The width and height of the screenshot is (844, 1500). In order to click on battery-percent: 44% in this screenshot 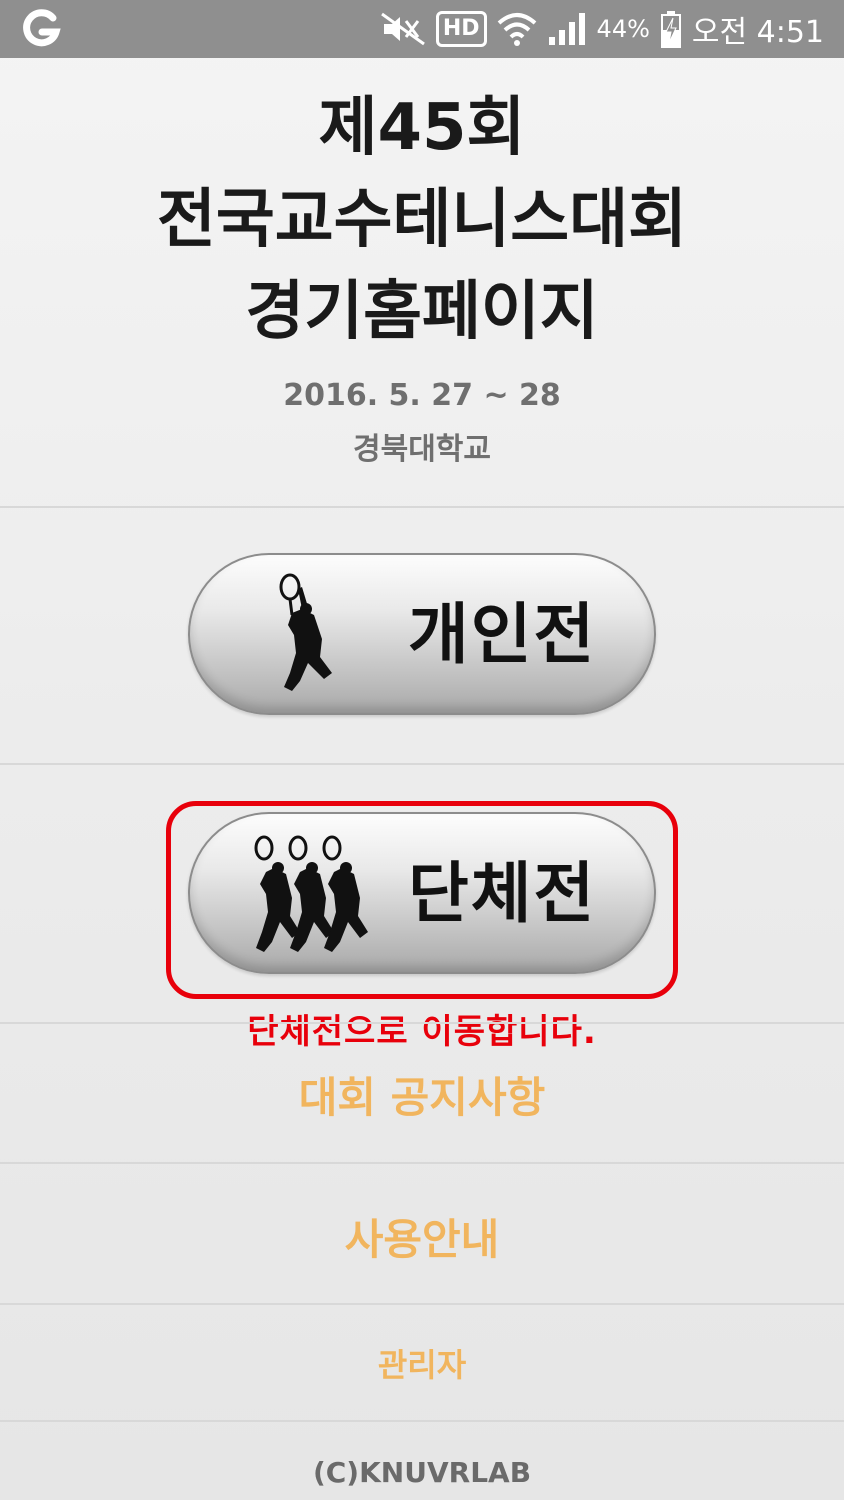, I will do `click(623, 29)`.